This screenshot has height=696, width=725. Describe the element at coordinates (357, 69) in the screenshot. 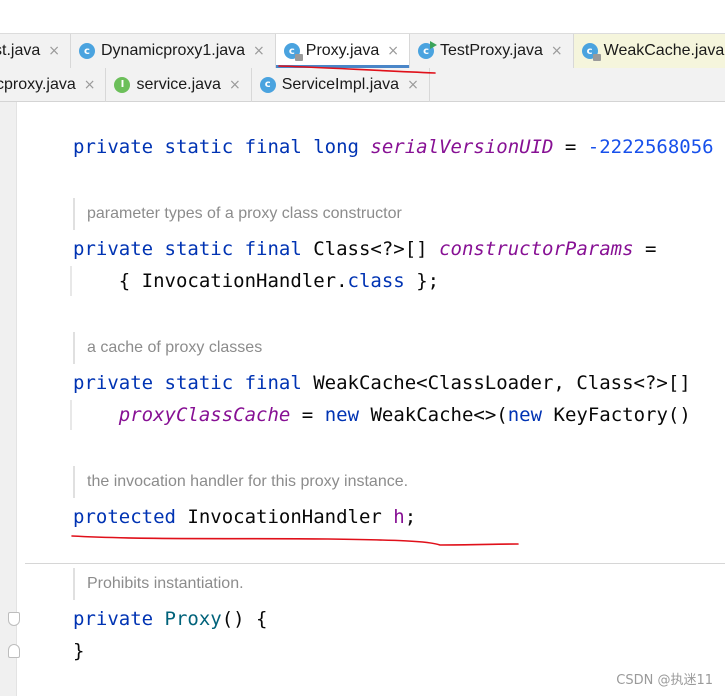

I see `red-annotation-underline-tab` at that location.